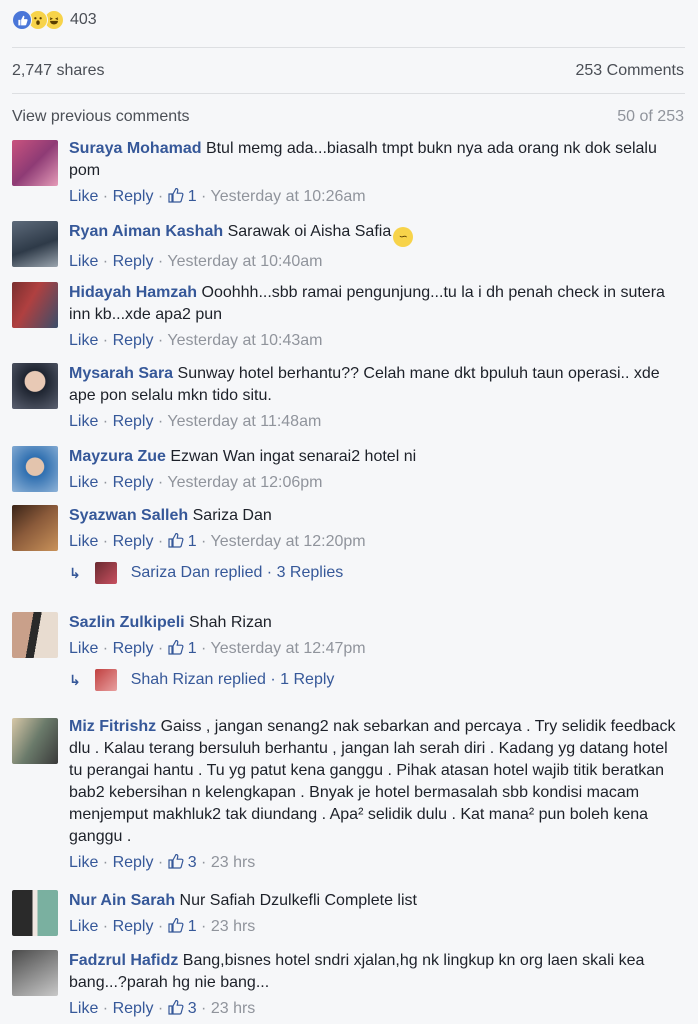 The width and height of the screenshot is (698, 1024). Describe the element at coordinates (298, 900) in the screenshot. I see `comment-text: Nur Safiah Dzulkefli Complete list` at that location.